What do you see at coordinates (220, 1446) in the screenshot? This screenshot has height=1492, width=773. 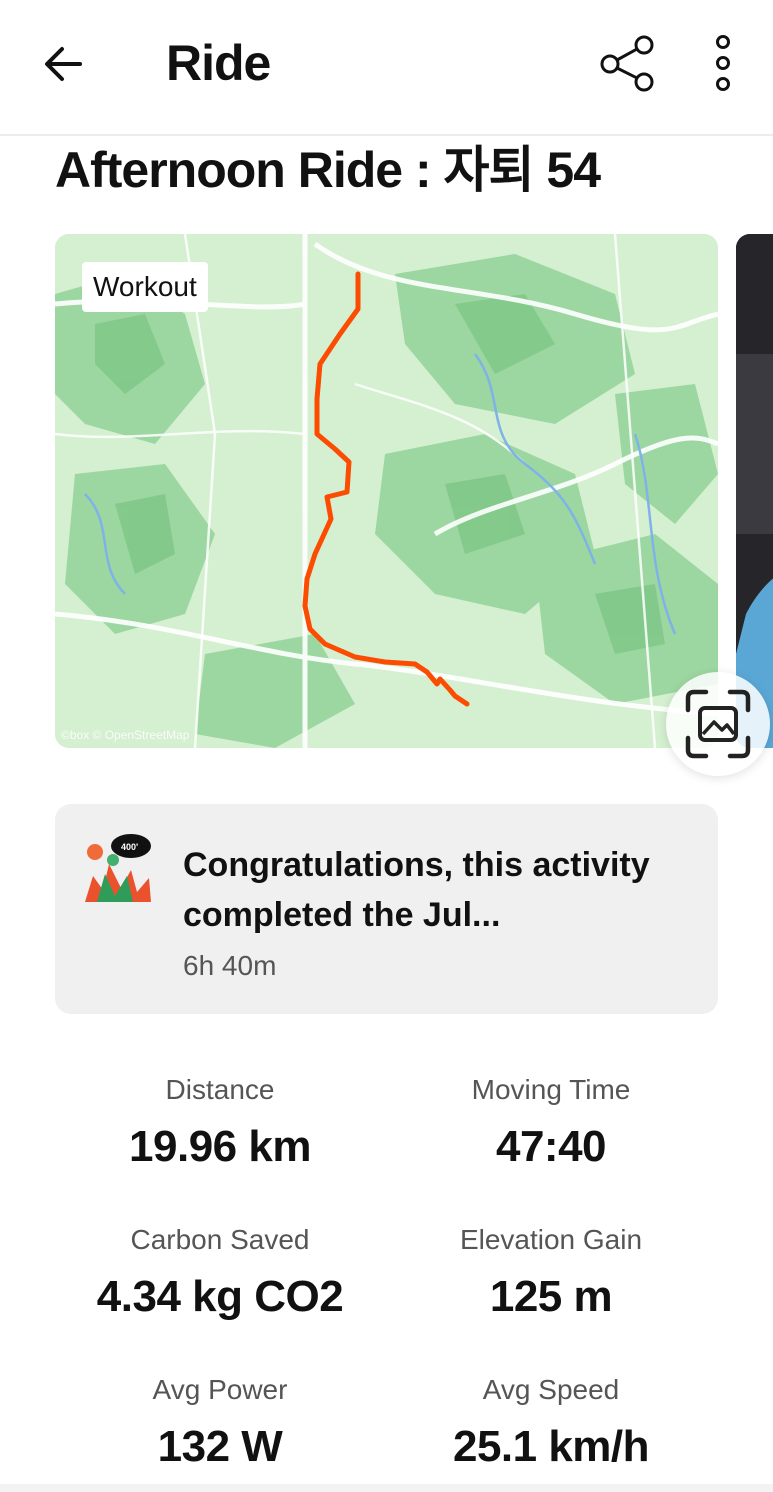 I see `stat-value: 132 W` at bounding box center [220, 1446].